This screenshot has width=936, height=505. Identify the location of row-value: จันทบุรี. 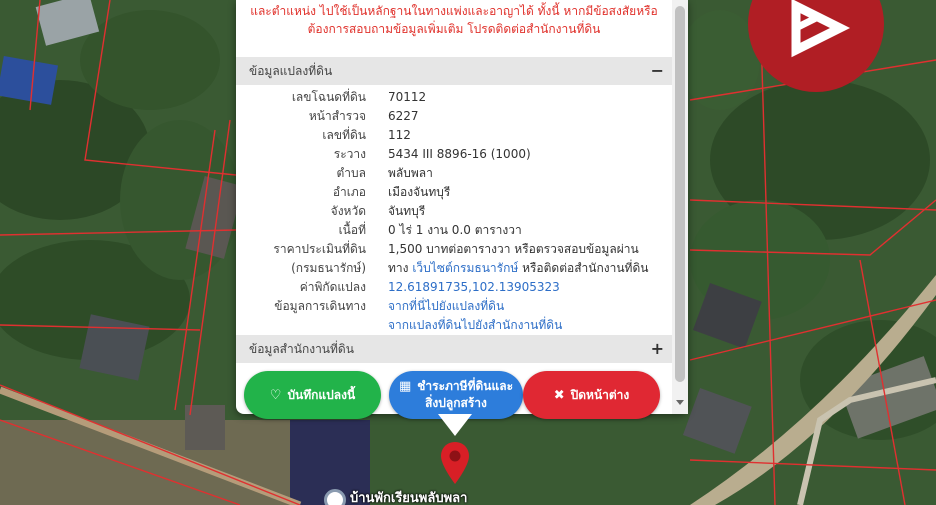
(407, 211).